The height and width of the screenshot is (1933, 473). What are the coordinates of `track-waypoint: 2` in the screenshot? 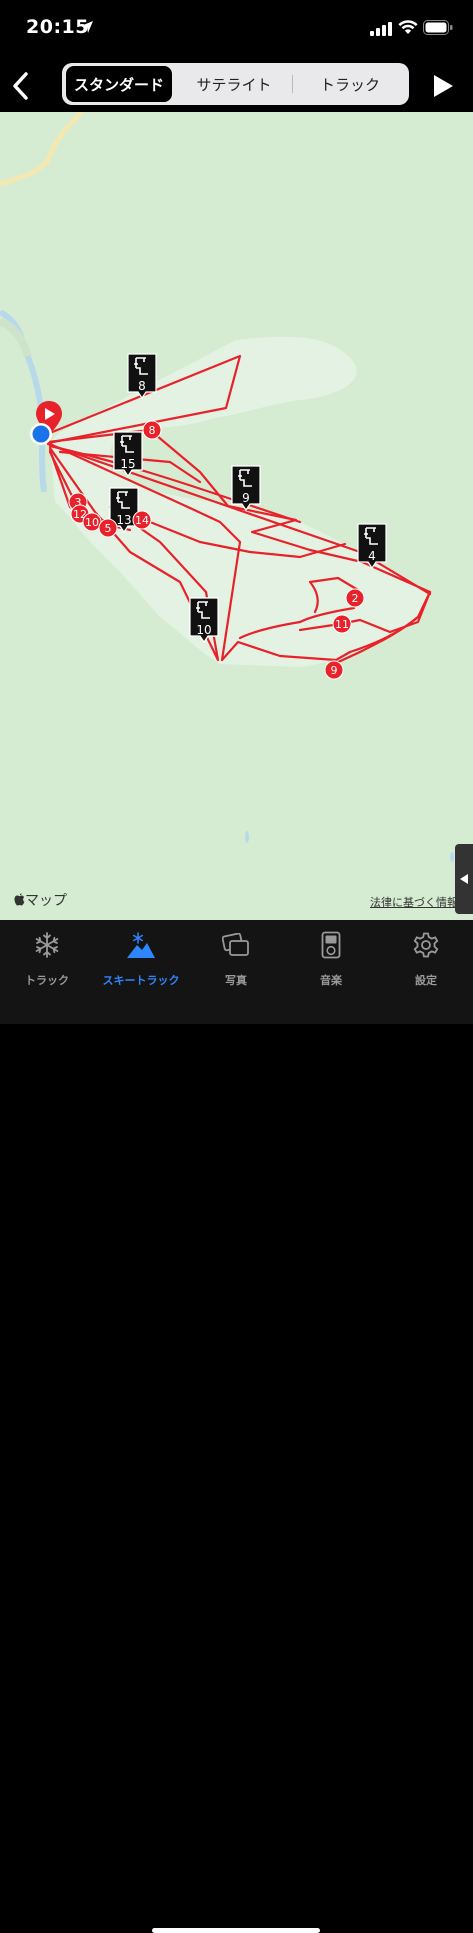 It's located at (355, 598).